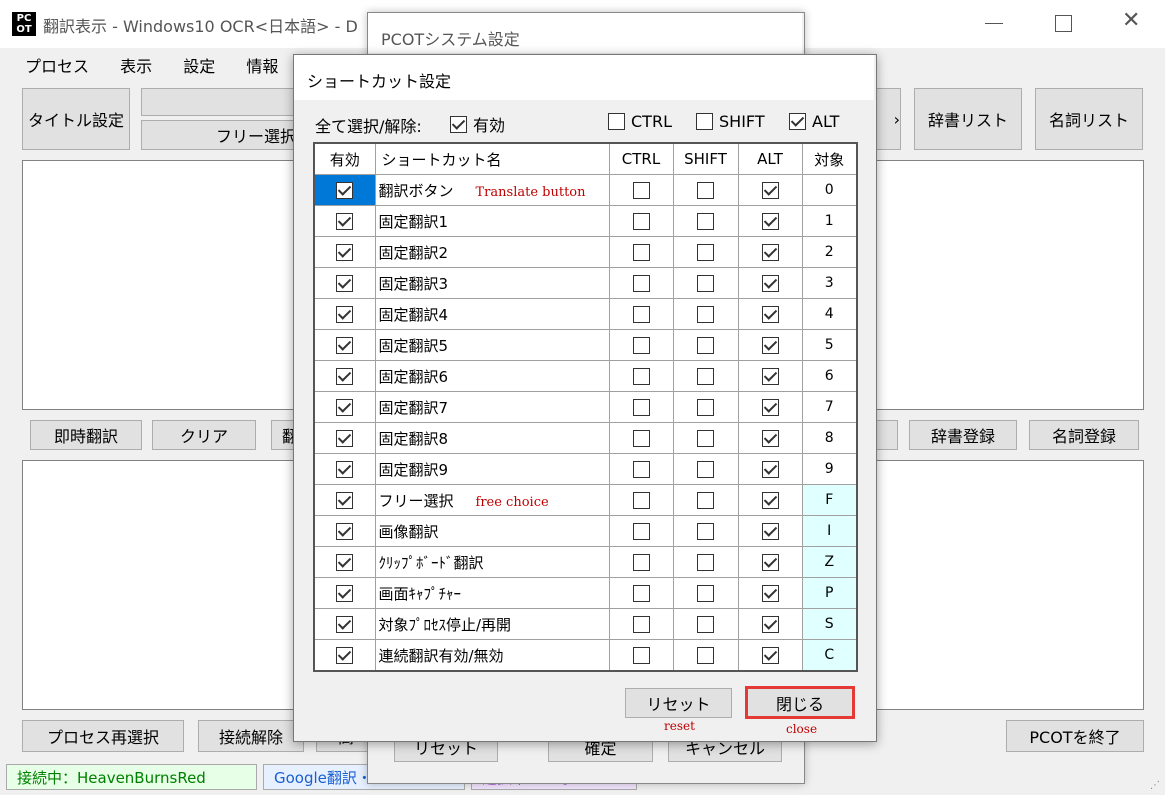  I want to click on target-key-cell: Z, so click(829, 562).